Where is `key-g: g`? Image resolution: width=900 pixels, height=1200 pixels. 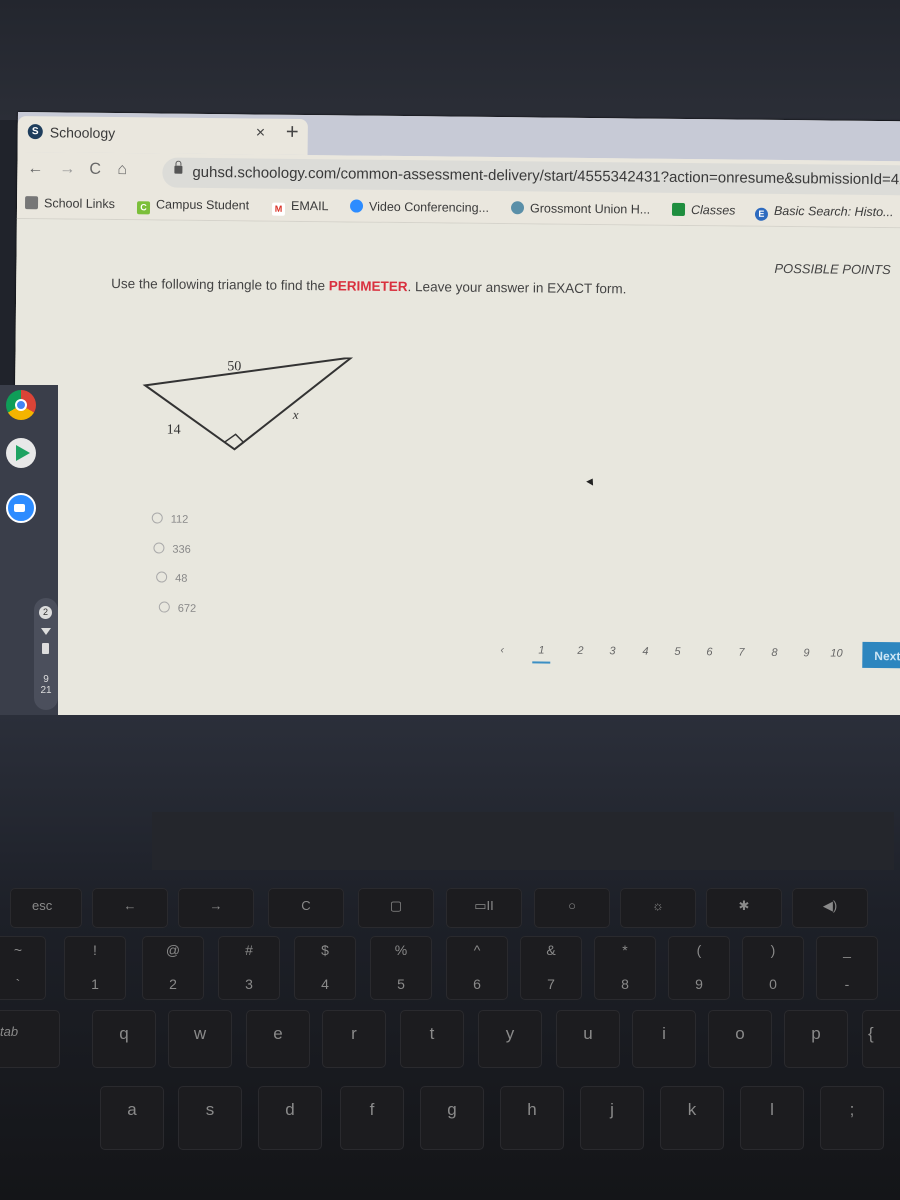 key-g: g is located at coordinates (452, 1118).